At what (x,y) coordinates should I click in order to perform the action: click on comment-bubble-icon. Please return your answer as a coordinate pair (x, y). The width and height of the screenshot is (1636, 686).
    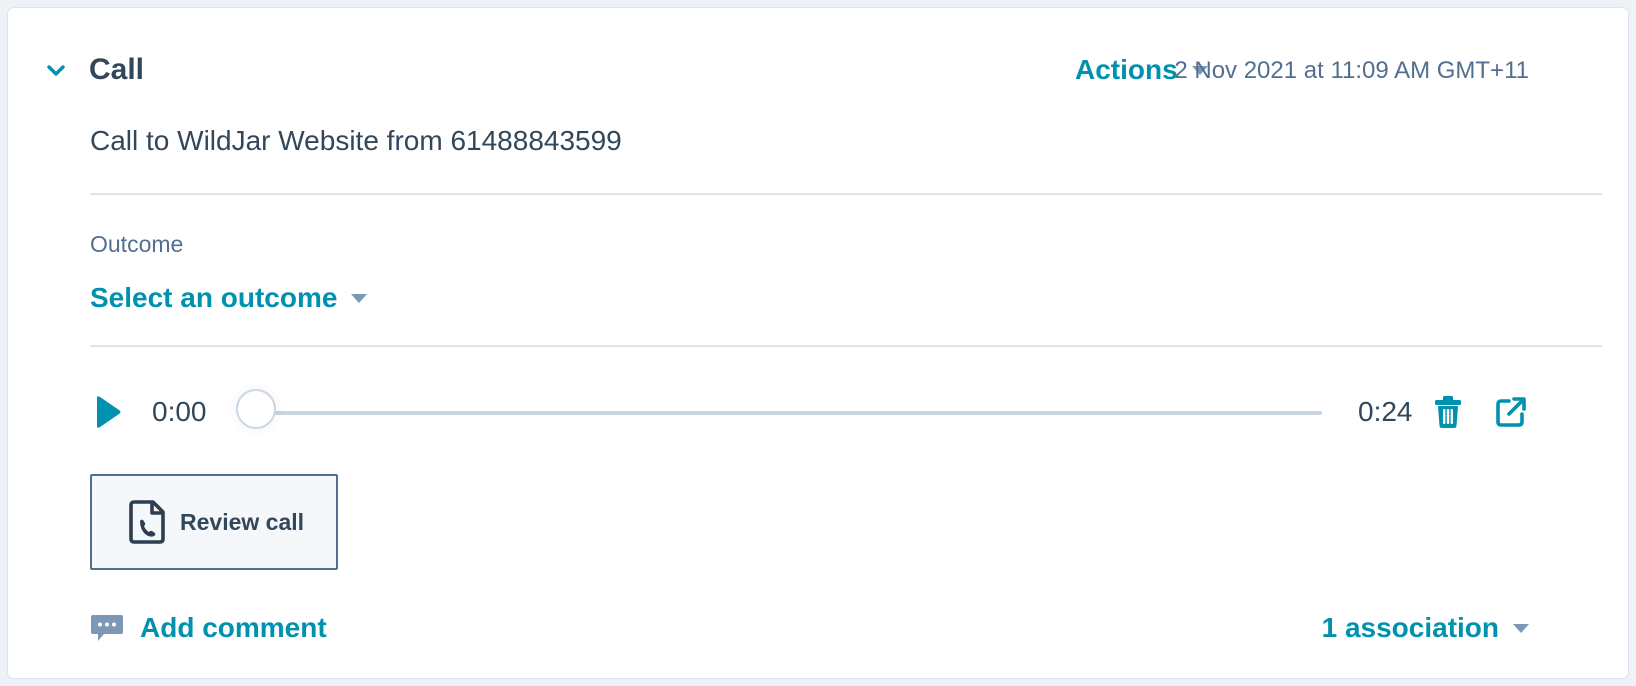
    Looking at the image, I should click on (107, 628).